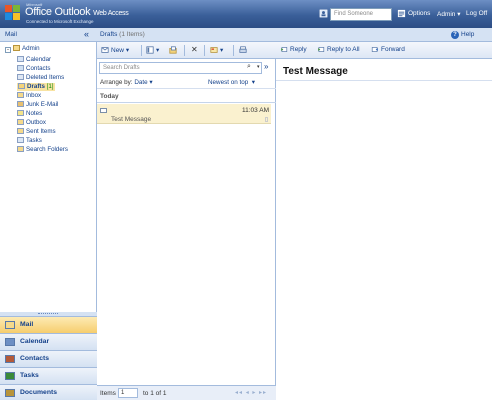 This screenshot has height=400, width=492. I want to click on deleted-items-icon, so click(20, 77).